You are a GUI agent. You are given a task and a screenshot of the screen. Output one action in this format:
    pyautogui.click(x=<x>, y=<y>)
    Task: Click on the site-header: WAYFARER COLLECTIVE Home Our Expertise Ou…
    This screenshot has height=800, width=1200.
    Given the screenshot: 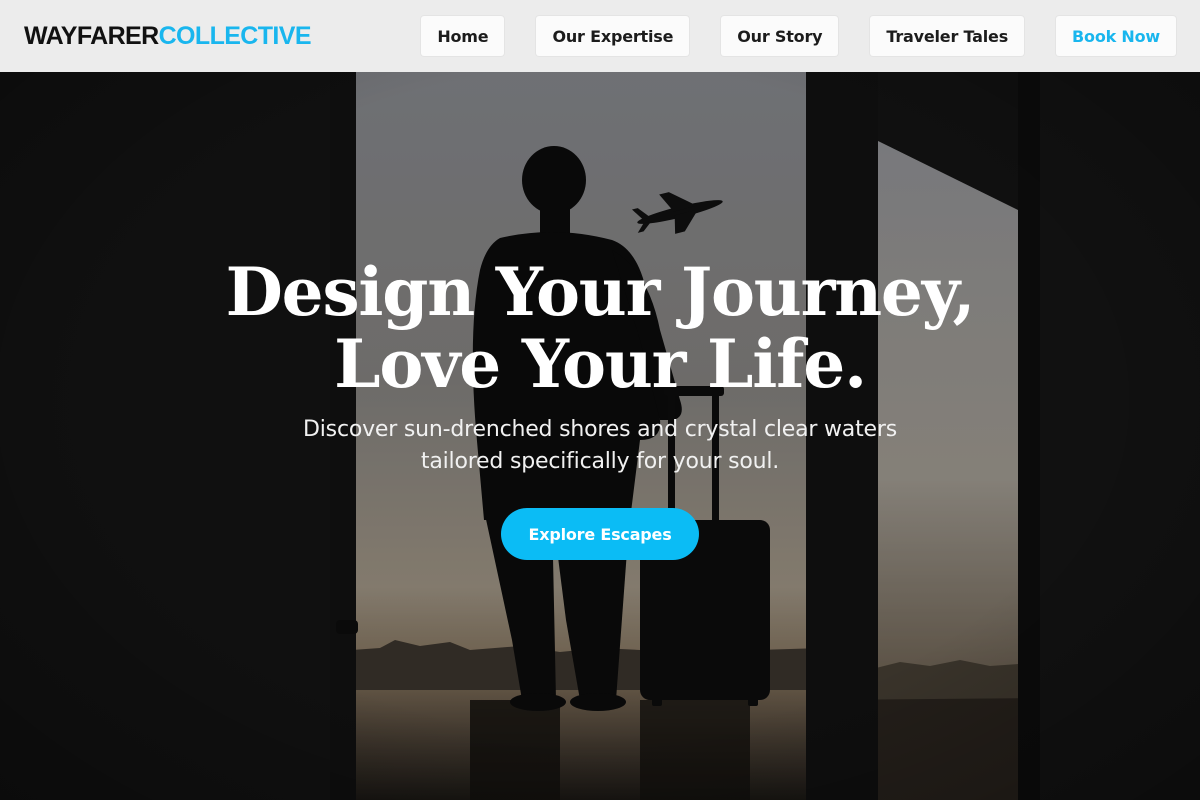 What is the action you would take?
    pyautogui.click(x=600, y=36)
    